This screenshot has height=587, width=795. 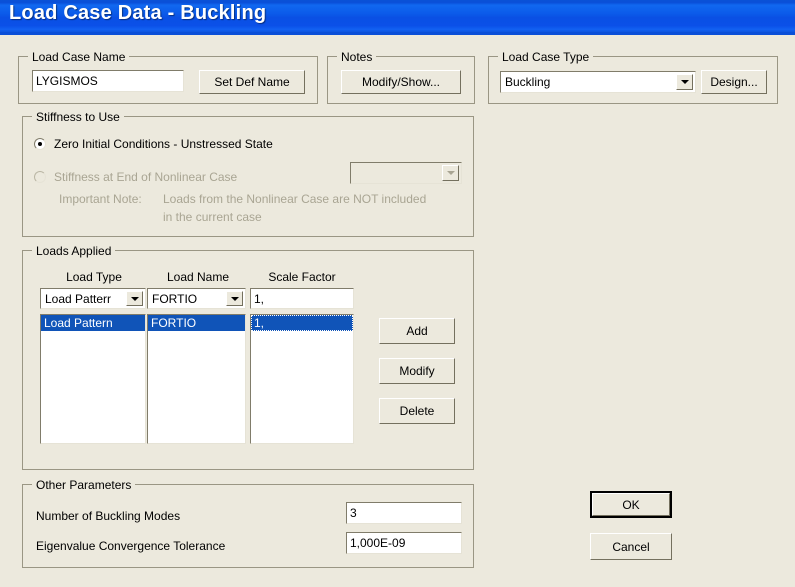 What do you see at coordinates (212, 217) in the screenshot?
I see `important-note-line2: in the current case` at bounding box center [212, 217].